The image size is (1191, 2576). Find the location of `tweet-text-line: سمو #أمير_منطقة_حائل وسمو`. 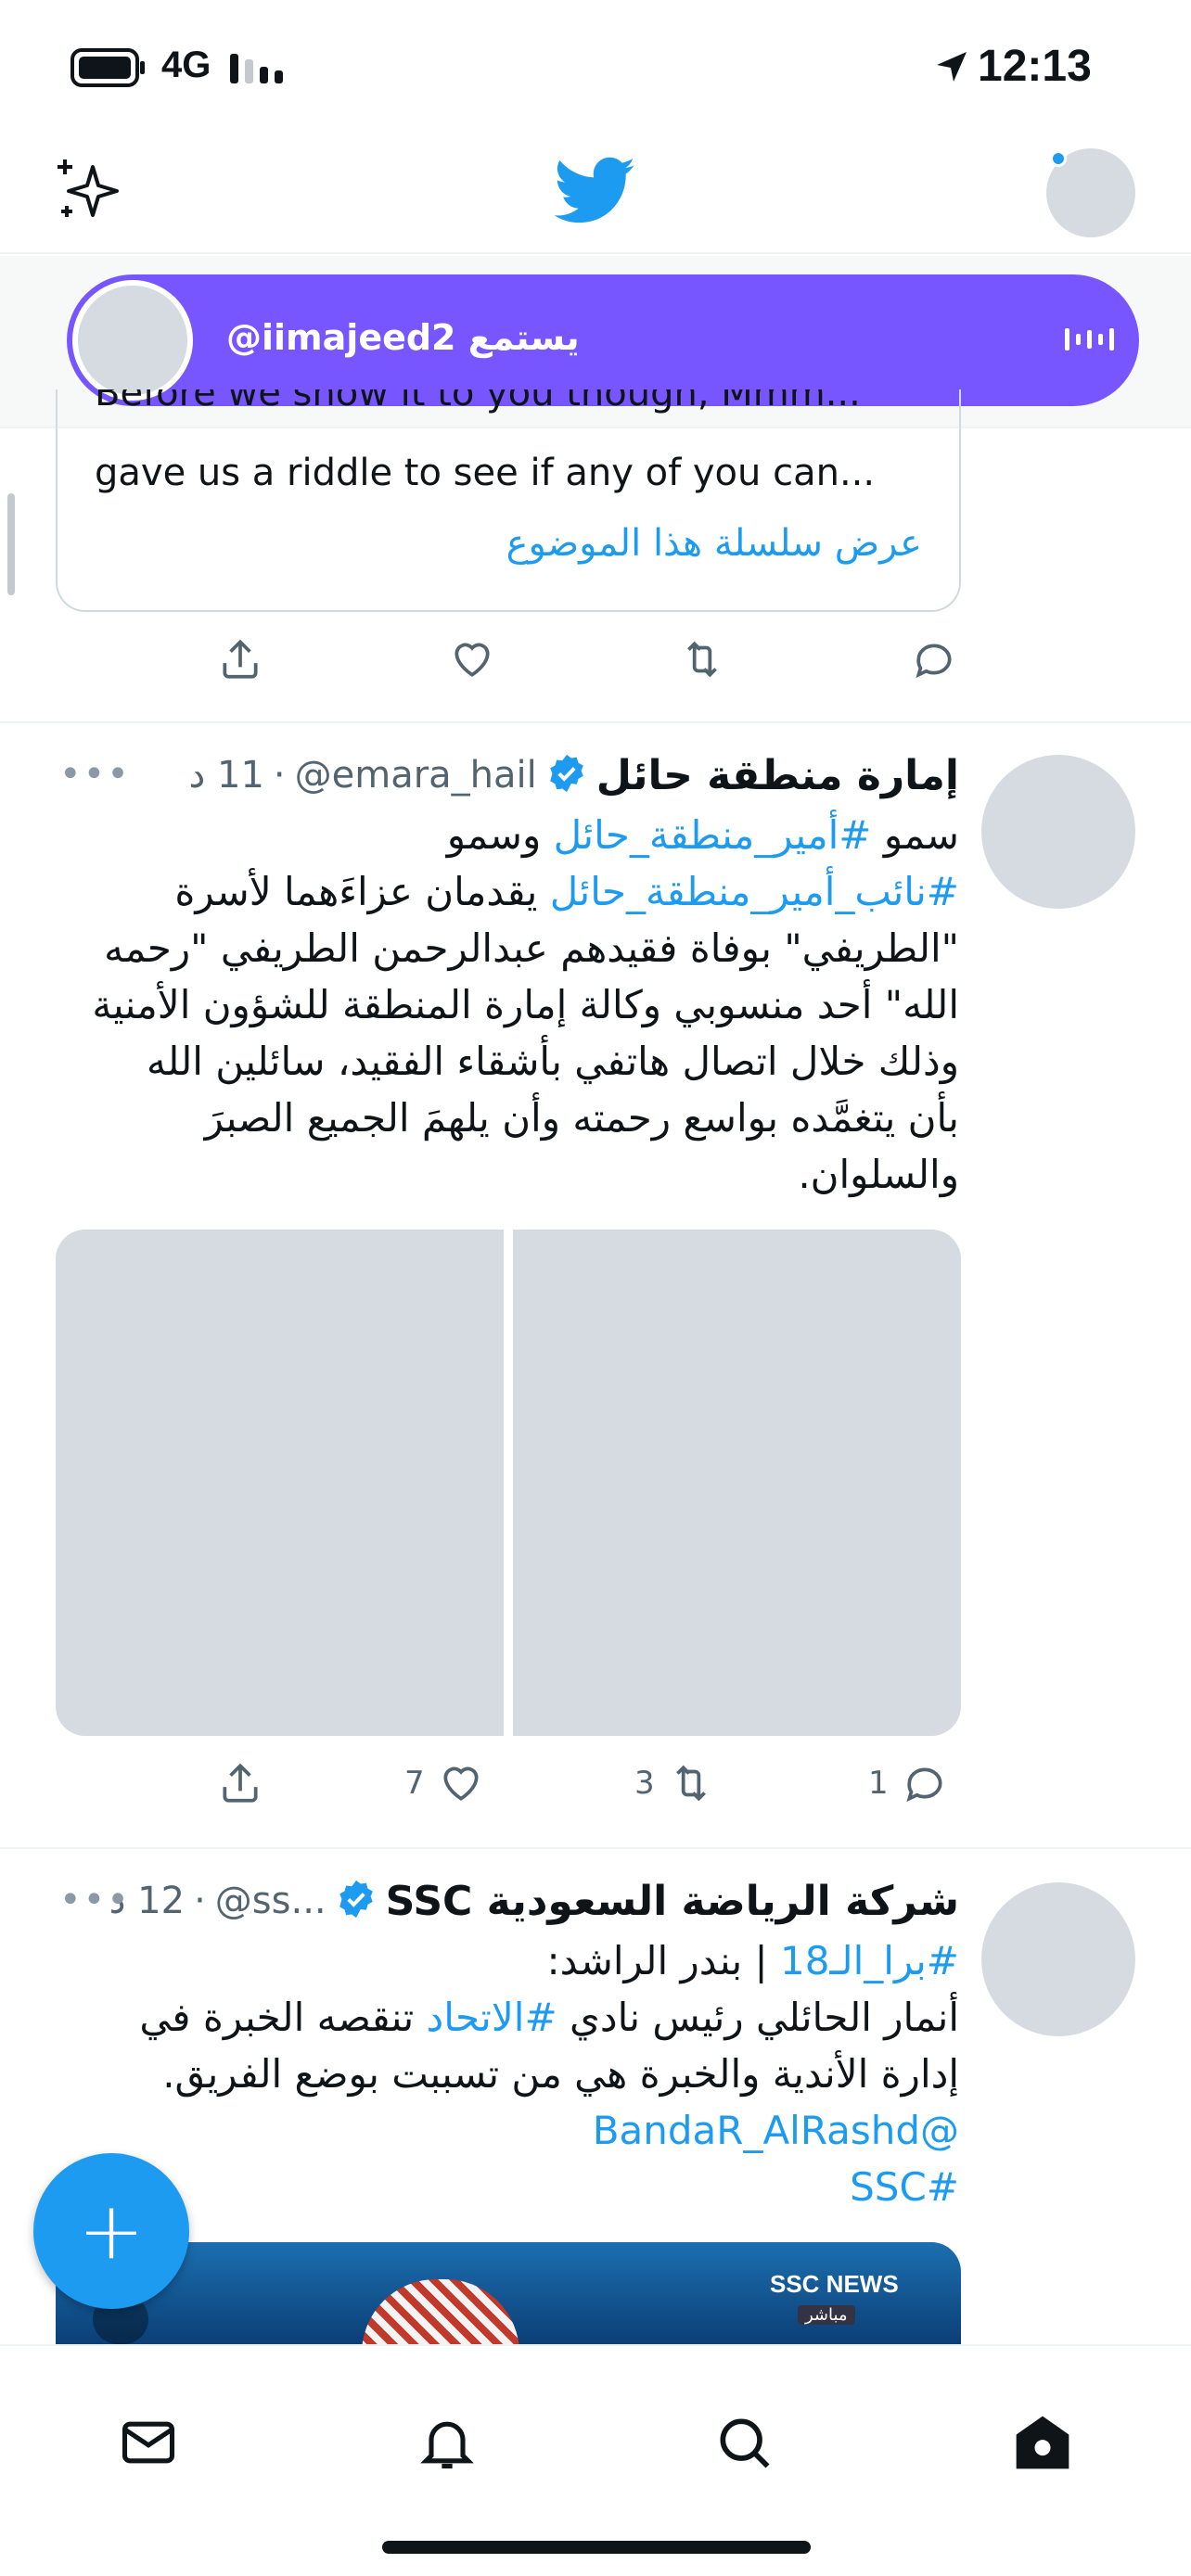

tweet-text-line: سمو #أمير_منطقة_حائل وسمو is located at coordinates (495, 835).